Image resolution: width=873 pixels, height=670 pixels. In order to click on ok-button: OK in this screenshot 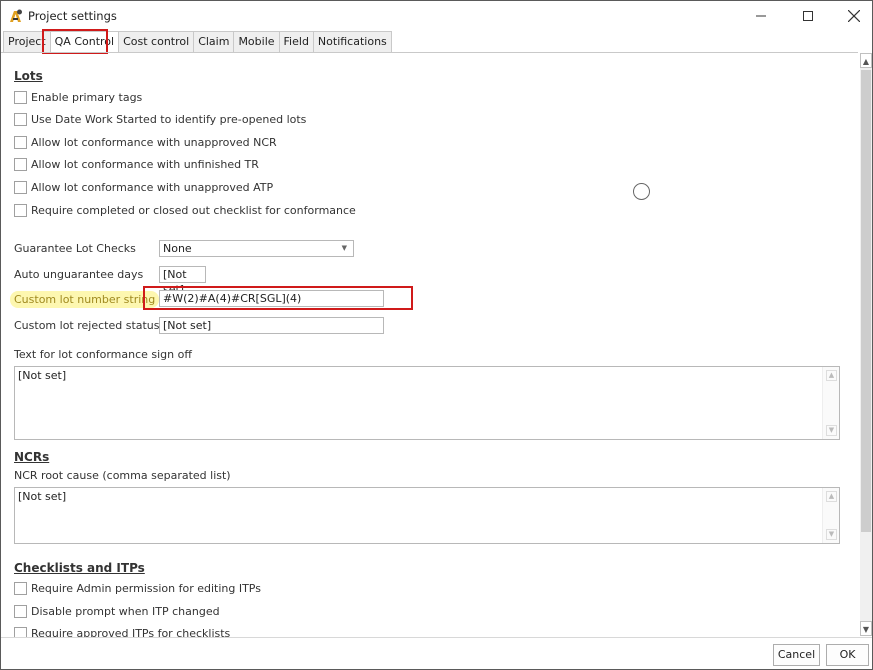, I will do `click(847, 655)`.